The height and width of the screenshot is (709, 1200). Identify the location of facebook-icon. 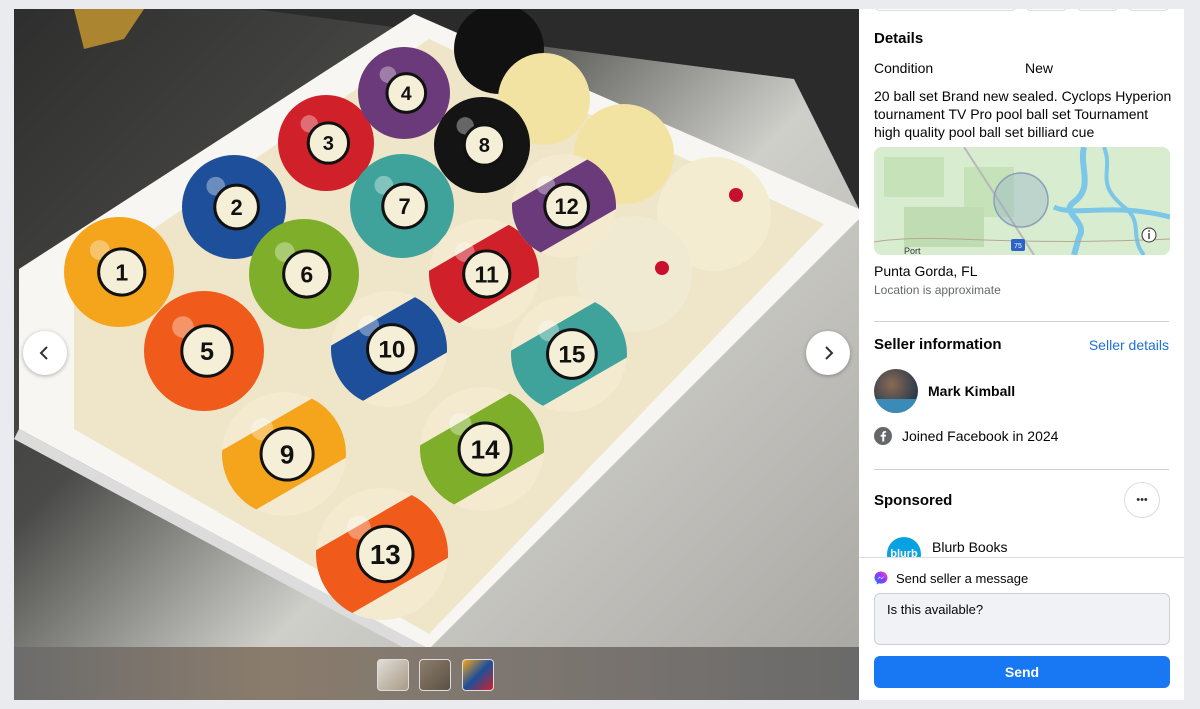
(883, 436).